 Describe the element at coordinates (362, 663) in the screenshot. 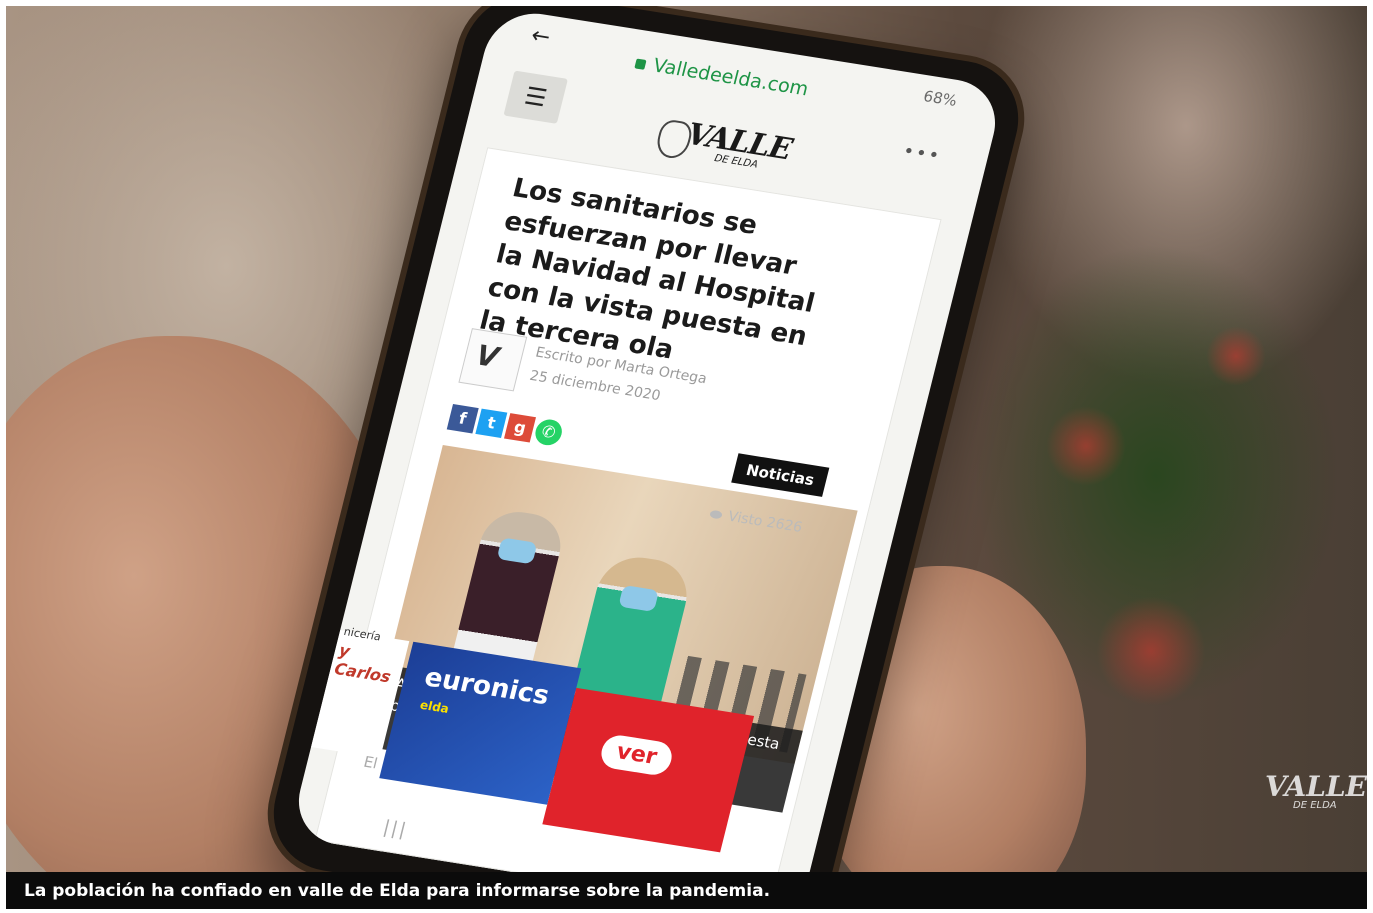

I see `ad-left-name: y Carlos` at that location.